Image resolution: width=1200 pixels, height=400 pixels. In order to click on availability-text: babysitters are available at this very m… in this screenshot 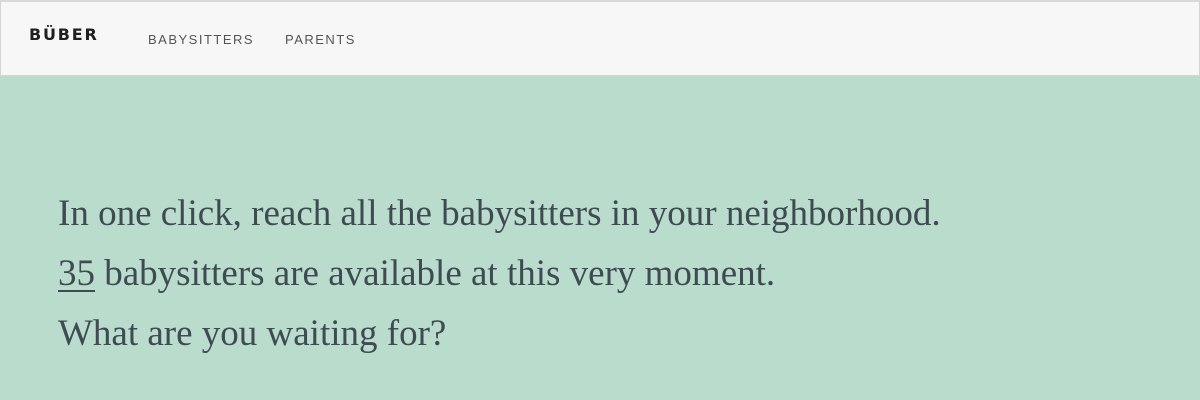, I will do `click(435, 273)`.